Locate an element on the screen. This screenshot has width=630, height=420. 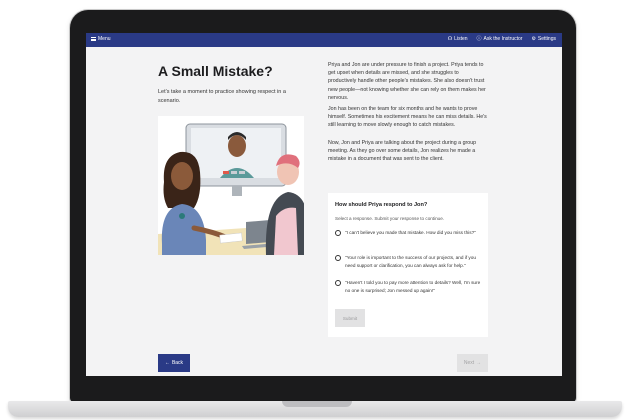
ask-instructor-label: Ask the Instructor is located at coordinates (503, 39).